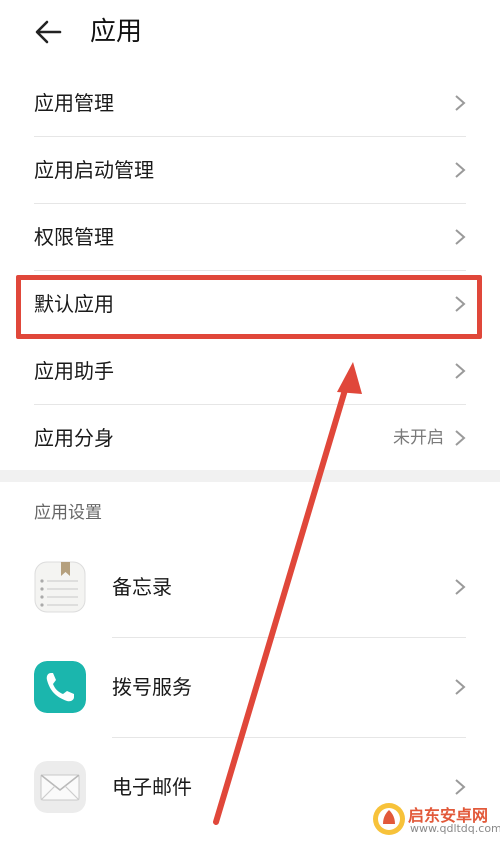  I want to click on app-item-notes: 备忘录, so click(250, 587).